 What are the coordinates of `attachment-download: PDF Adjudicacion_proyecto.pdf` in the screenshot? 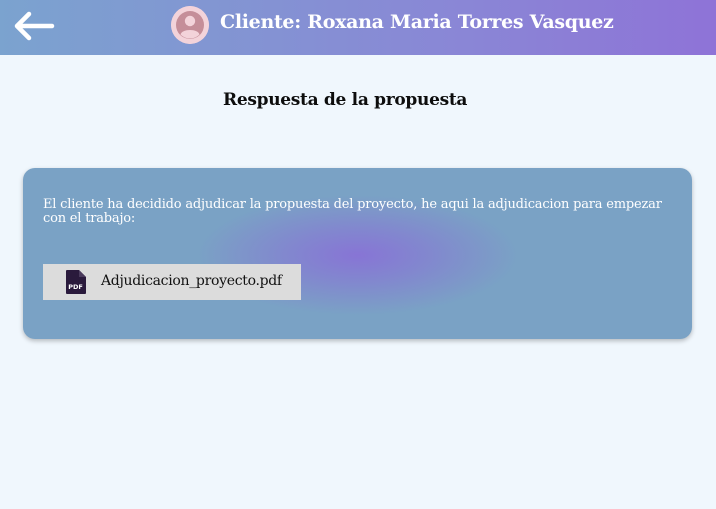 It's located at (172, 282).